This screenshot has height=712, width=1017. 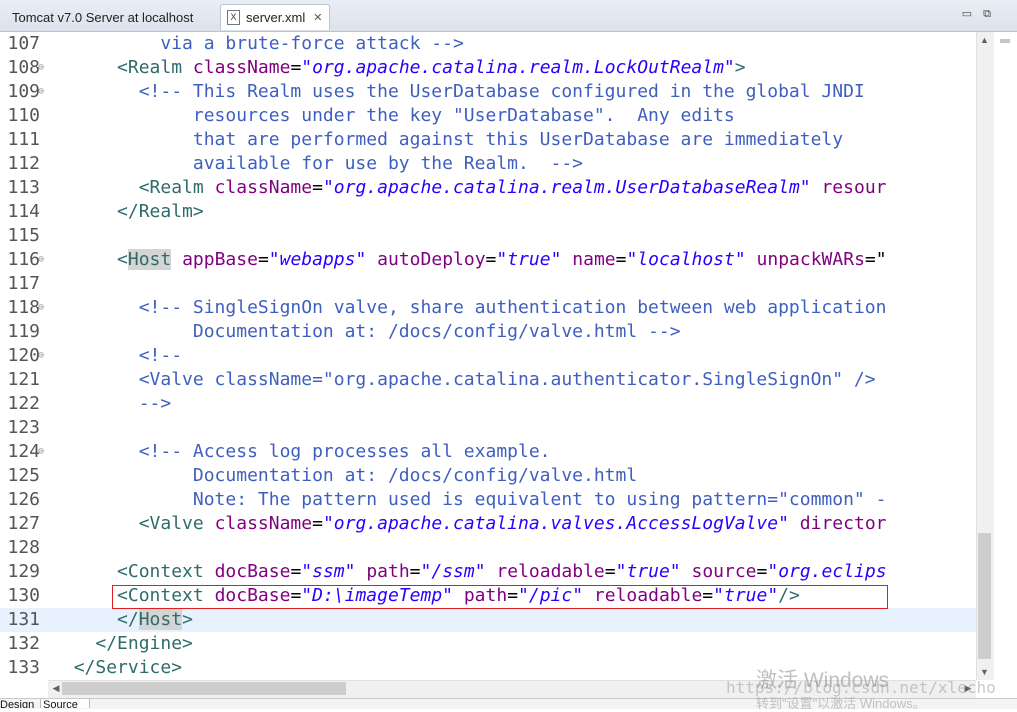 I want to click on line-number: 108, so click(x=23, y=67).